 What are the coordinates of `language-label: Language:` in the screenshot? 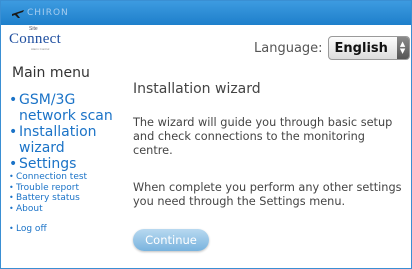 It's located at (288, 48).